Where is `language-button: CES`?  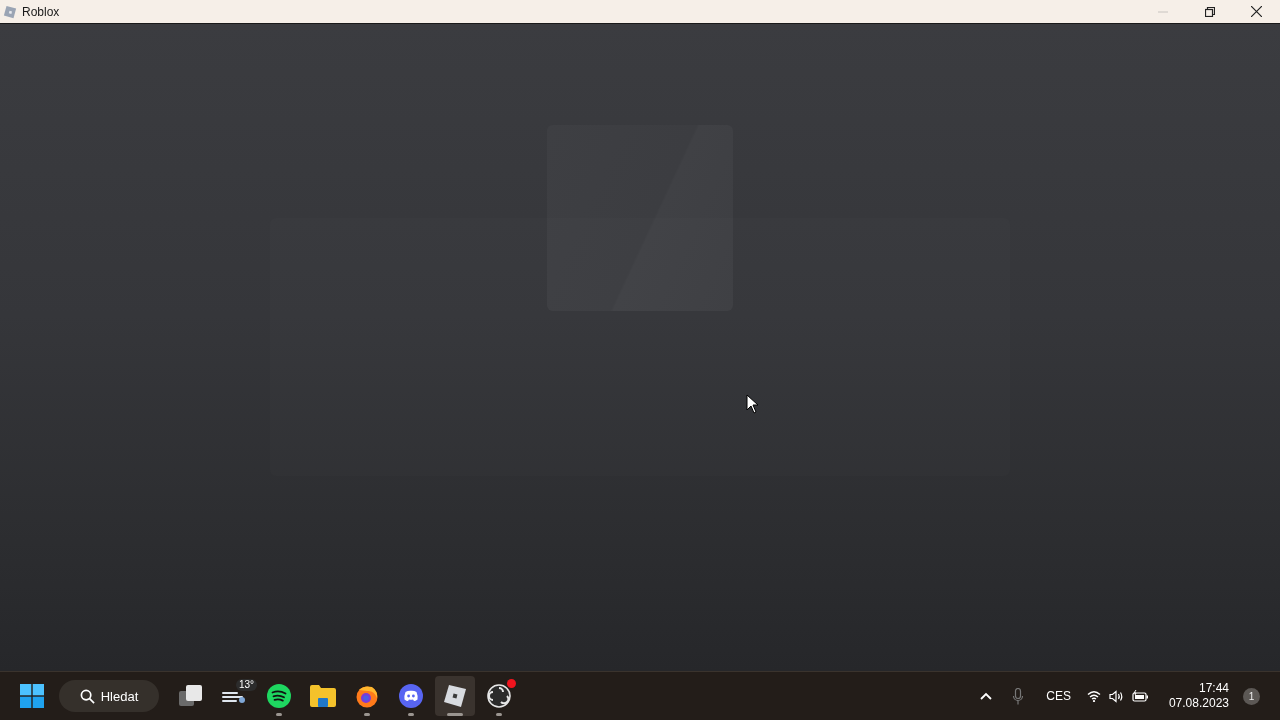 language-button: CES is located at coordinates (1058, 696).